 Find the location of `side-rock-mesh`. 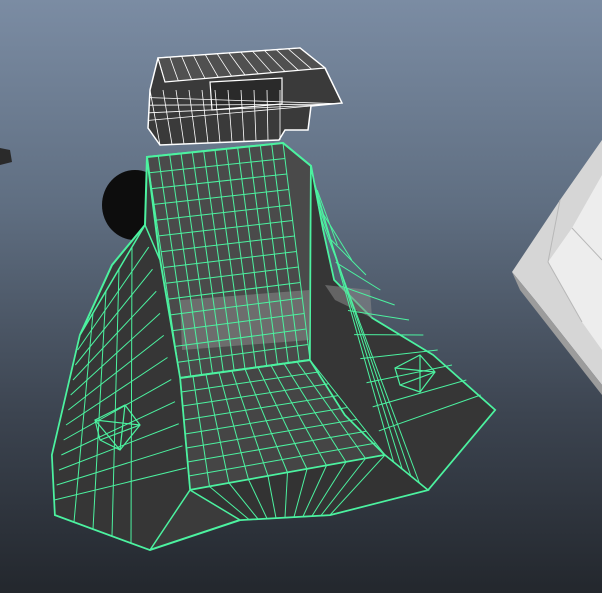

side-rock-mesh is located at coordinates (557, 267).